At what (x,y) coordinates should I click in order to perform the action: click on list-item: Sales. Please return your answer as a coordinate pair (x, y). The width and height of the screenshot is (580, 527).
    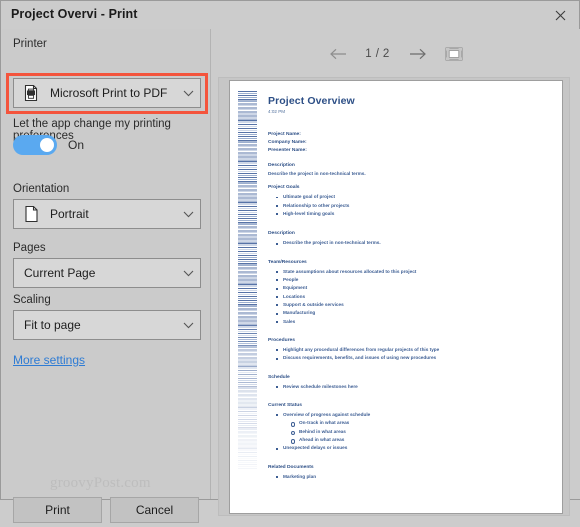
    Looking at the image, I should click on (411, 322).